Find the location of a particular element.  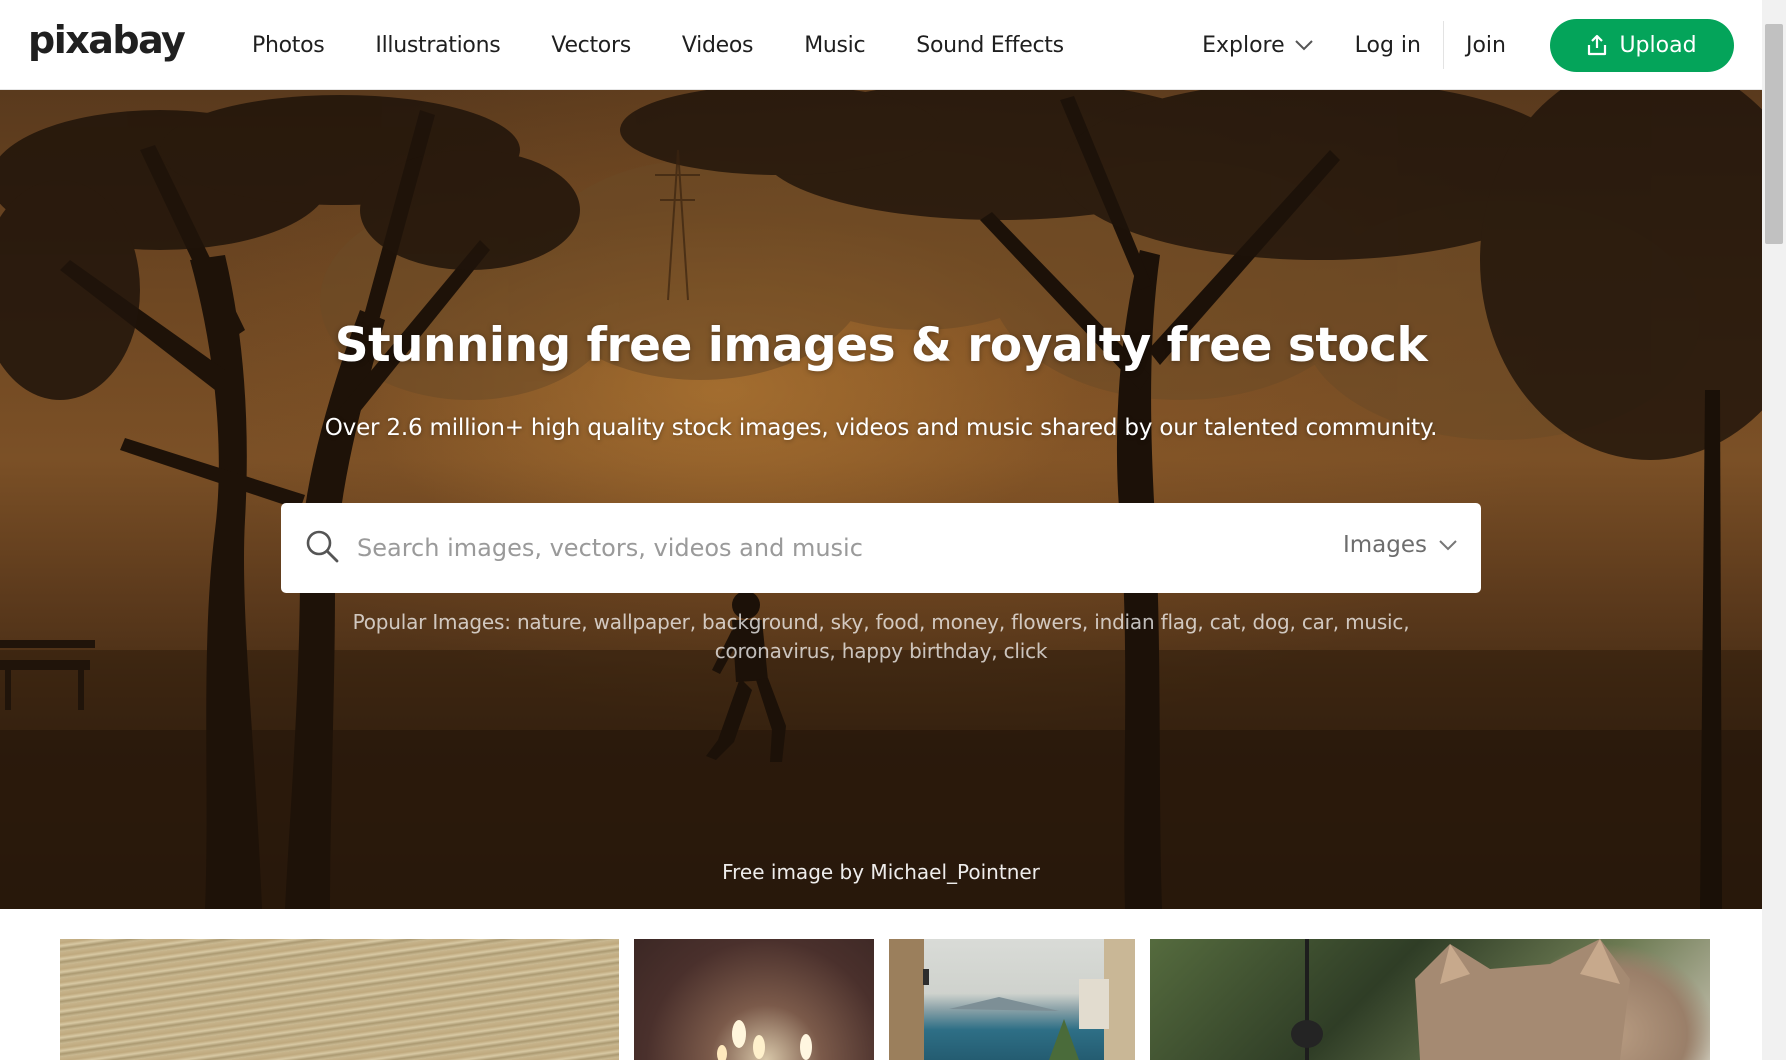

login-link: Log in is located at coordinates (1388, 45).